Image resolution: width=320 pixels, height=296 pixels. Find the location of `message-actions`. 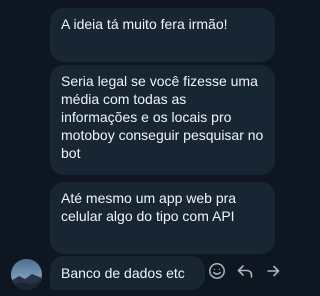

message-actions is located at coordinates (245, 271).